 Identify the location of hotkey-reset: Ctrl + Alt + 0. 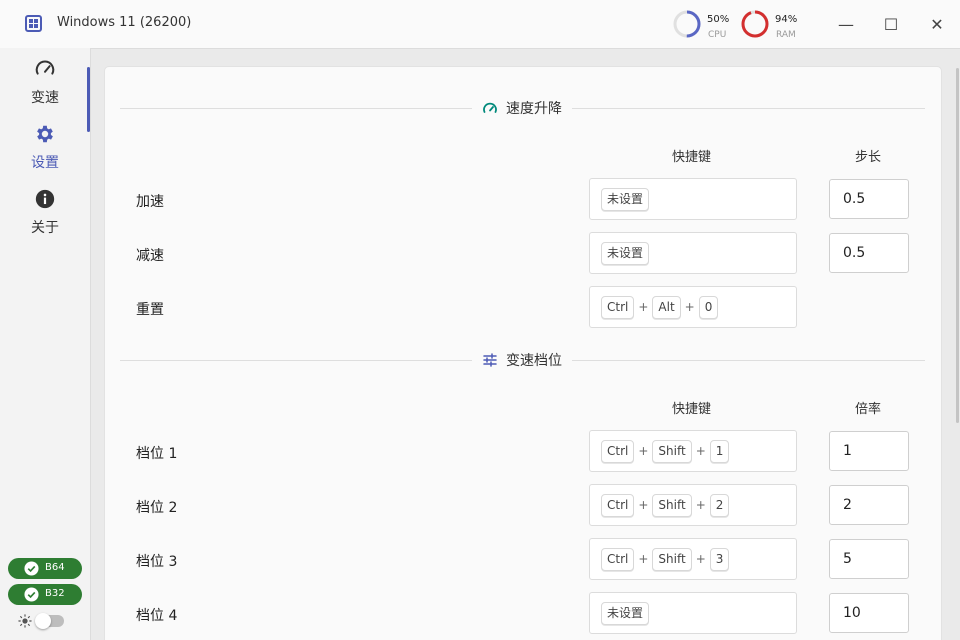
(693, 307).